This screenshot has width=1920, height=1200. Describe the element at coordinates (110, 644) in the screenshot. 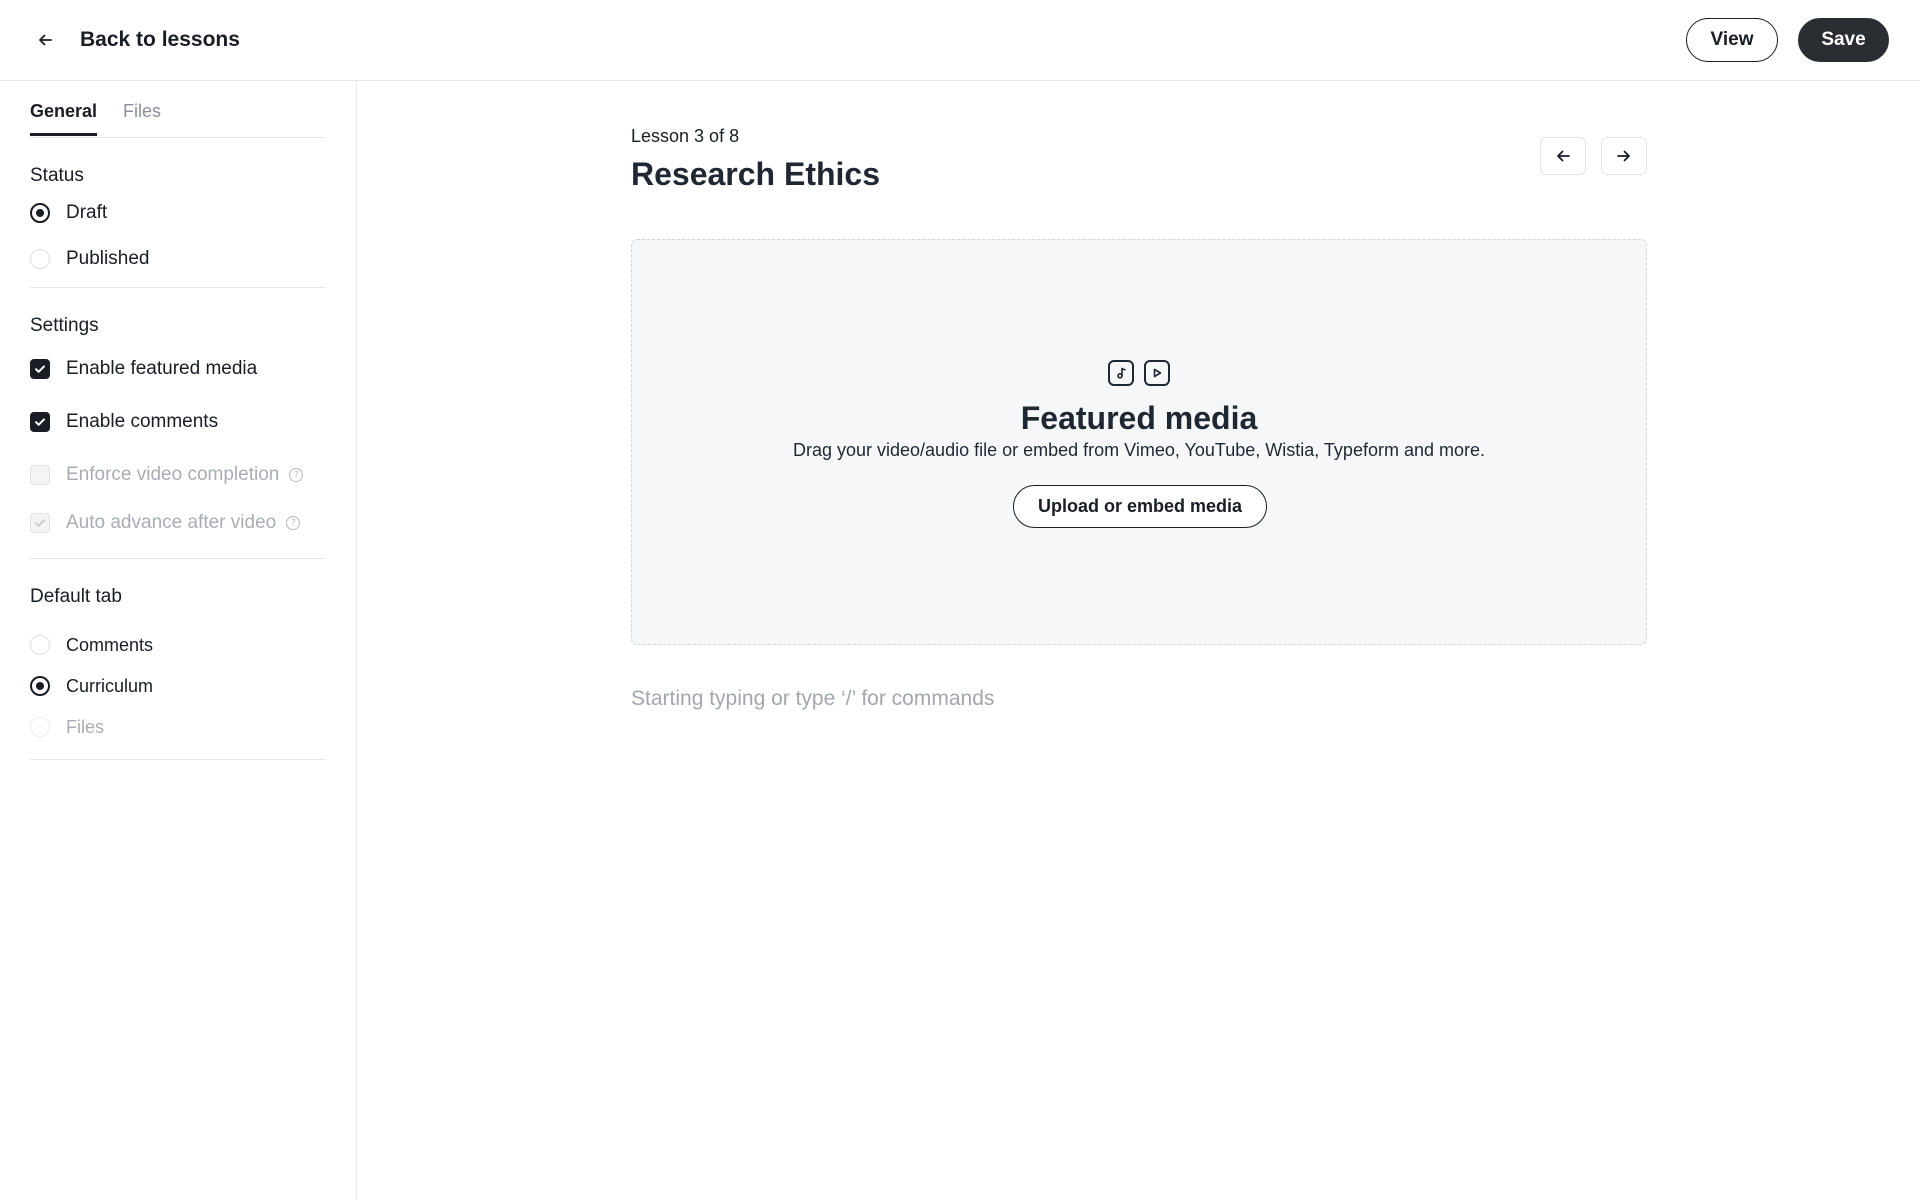

I see `default-tab-option-label: Comments` at that location.